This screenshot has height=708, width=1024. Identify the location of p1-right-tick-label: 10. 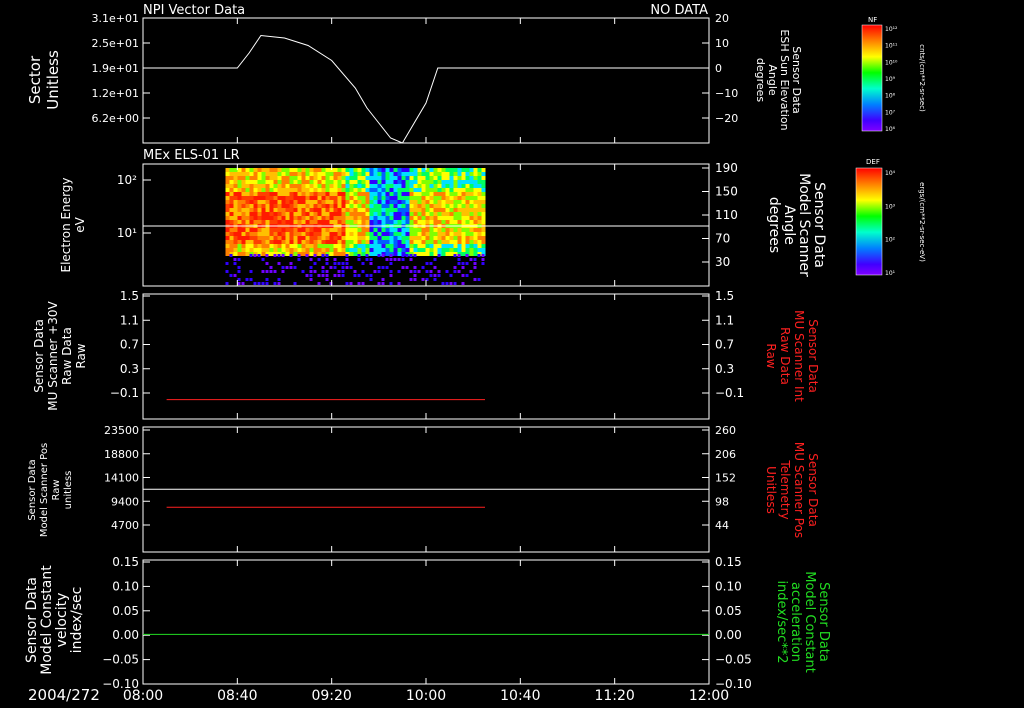
(722, 43).